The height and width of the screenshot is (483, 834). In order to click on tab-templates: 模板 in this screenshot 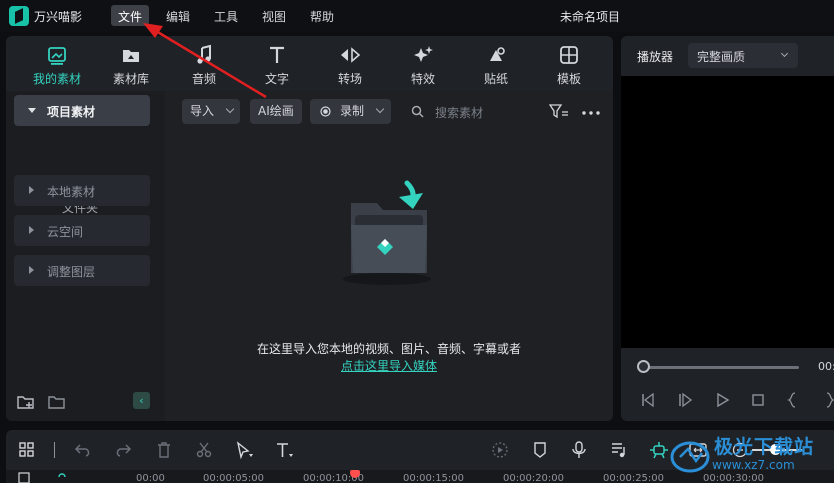, I will do `click(569, 65)`.